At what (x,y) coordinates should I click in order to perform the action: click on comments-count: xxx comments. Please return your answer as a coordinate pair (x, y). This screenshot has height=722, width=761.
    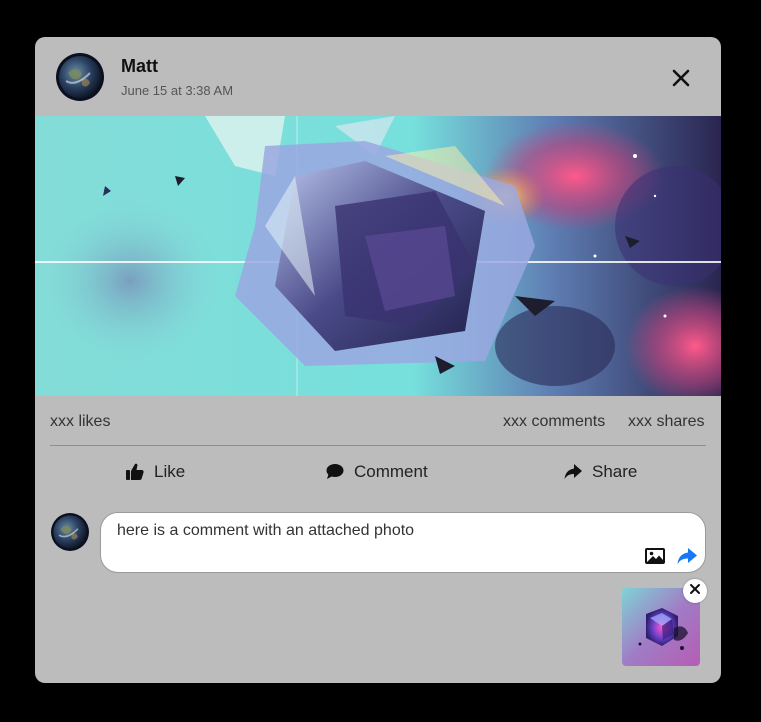
    Looking at the image, I should click on (554, 422).